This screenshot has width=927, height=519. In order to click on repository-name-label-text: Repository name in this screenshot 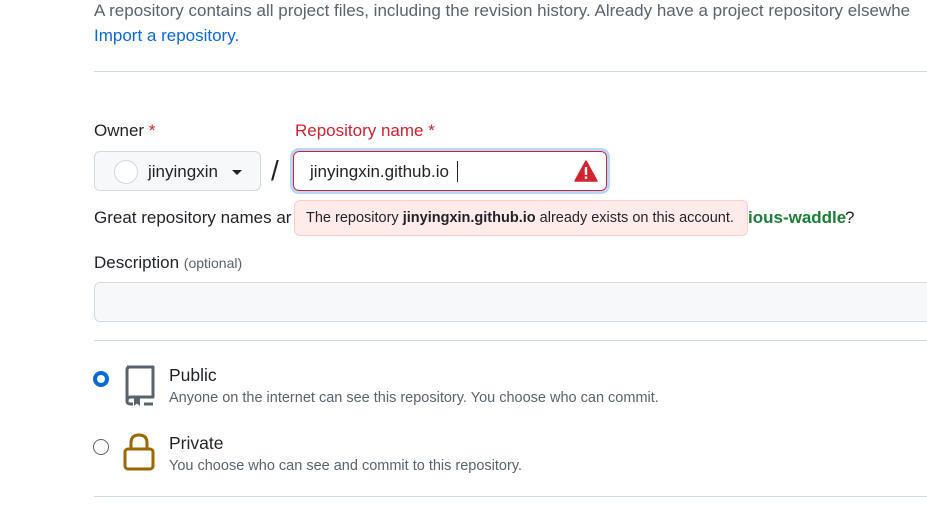, I will do `click(359, 130)`.